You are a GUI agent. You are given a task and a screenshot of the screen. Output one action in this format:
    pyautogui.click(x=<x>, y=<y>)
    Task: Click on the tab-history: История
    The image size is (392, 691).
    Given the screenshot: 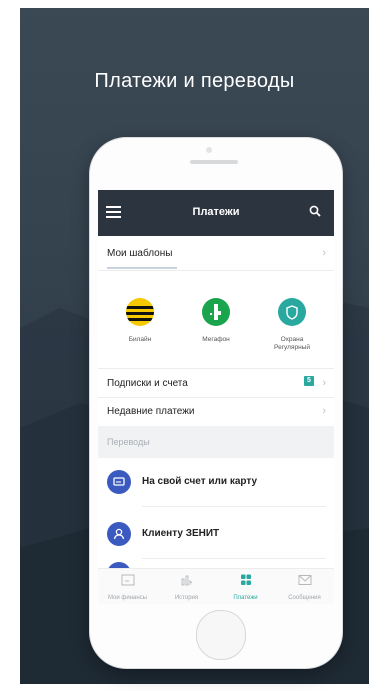 What is the action you would take?
    pyautogui.click(x=186, y=587)
    